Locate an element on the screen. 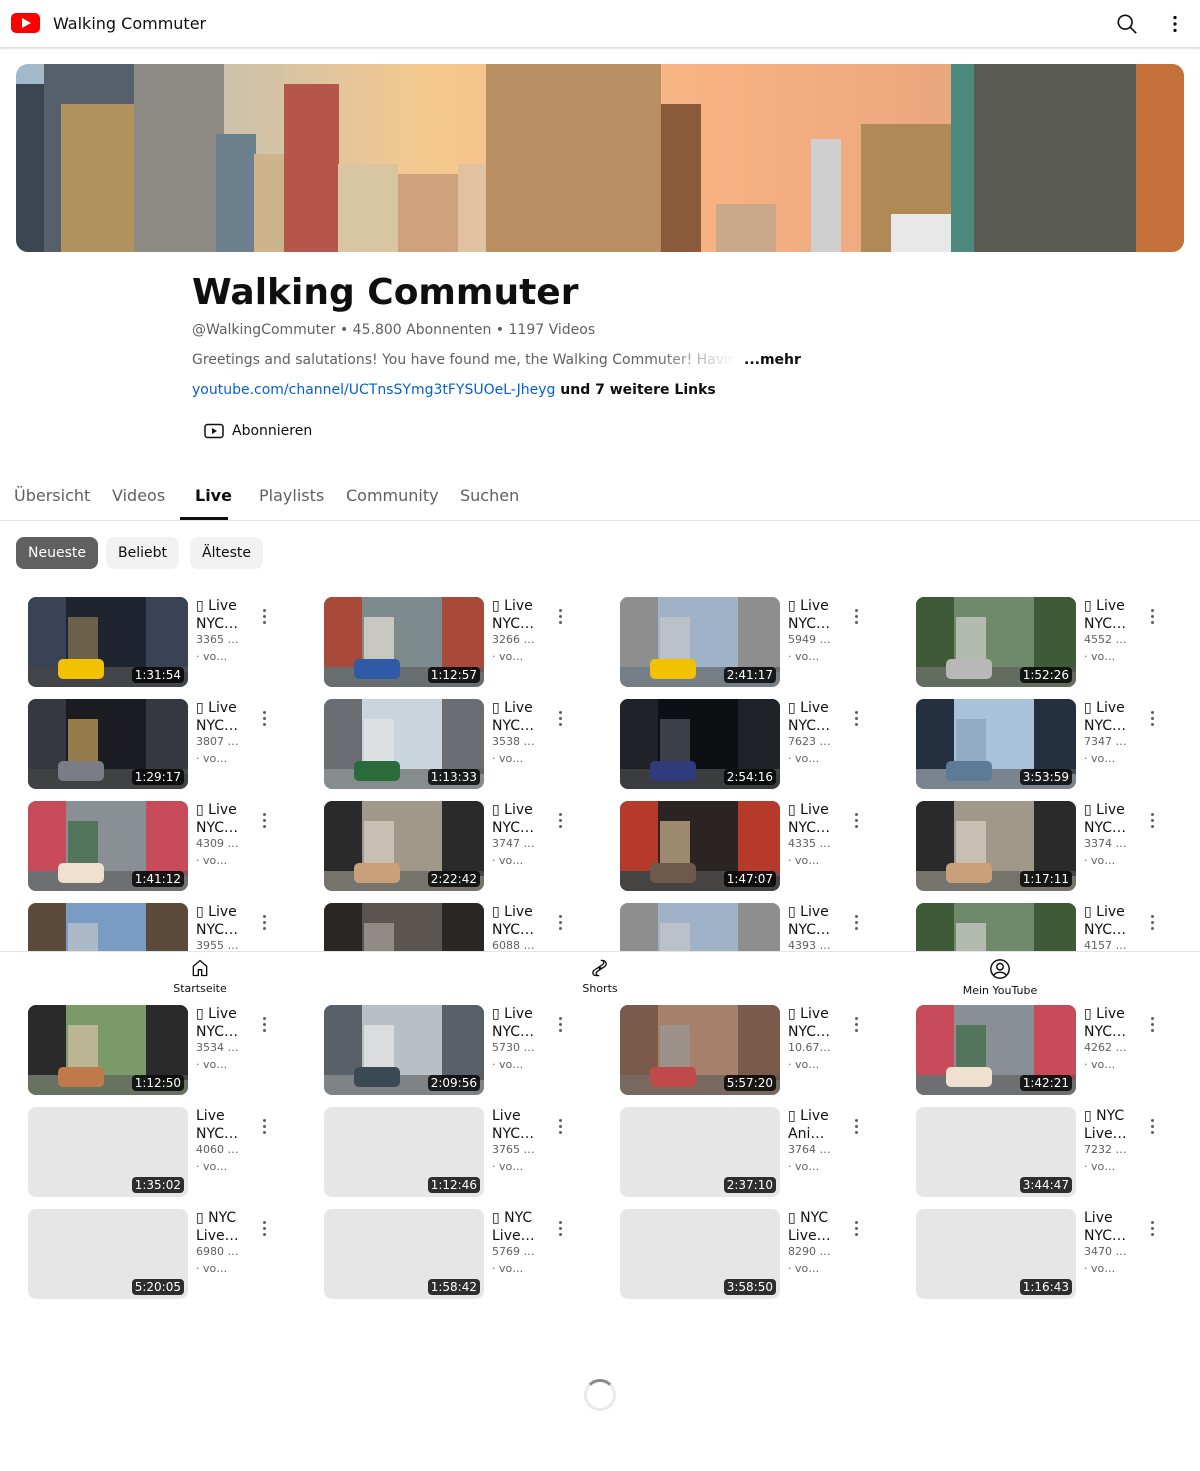  tab-playlists: Playlists is located at coordinates (291, 495).